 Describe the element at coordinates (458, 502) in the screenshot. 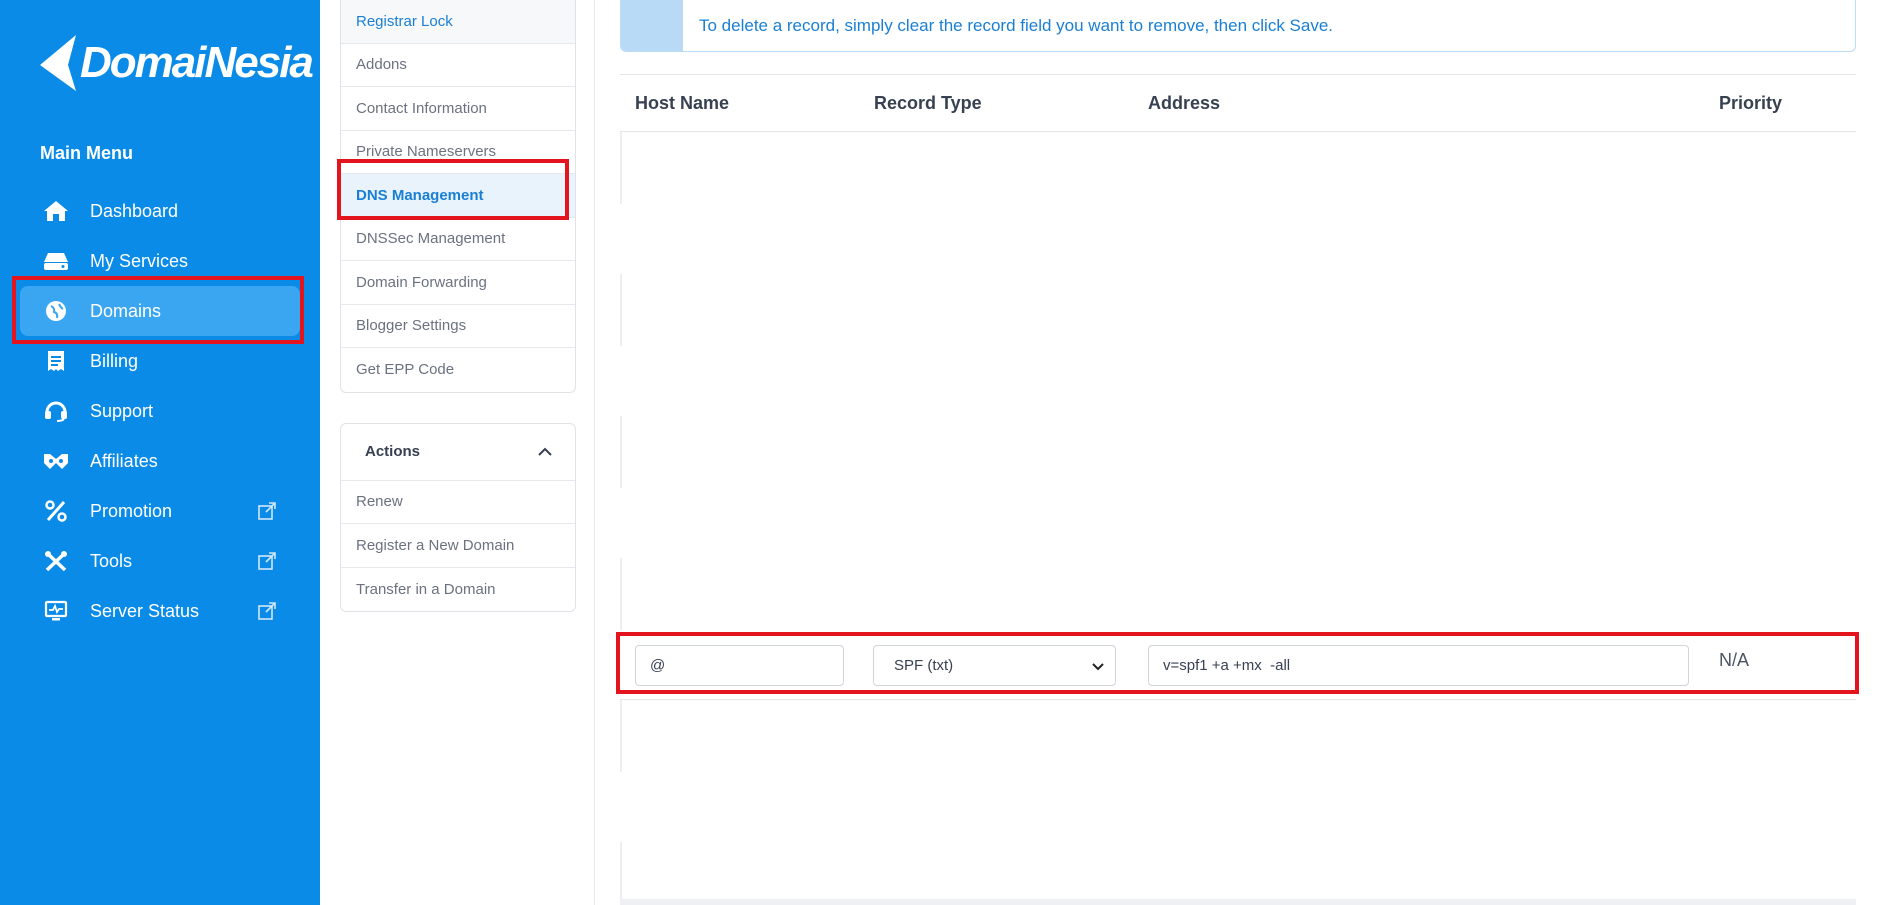

I see `action-renew: Renew` at that location.